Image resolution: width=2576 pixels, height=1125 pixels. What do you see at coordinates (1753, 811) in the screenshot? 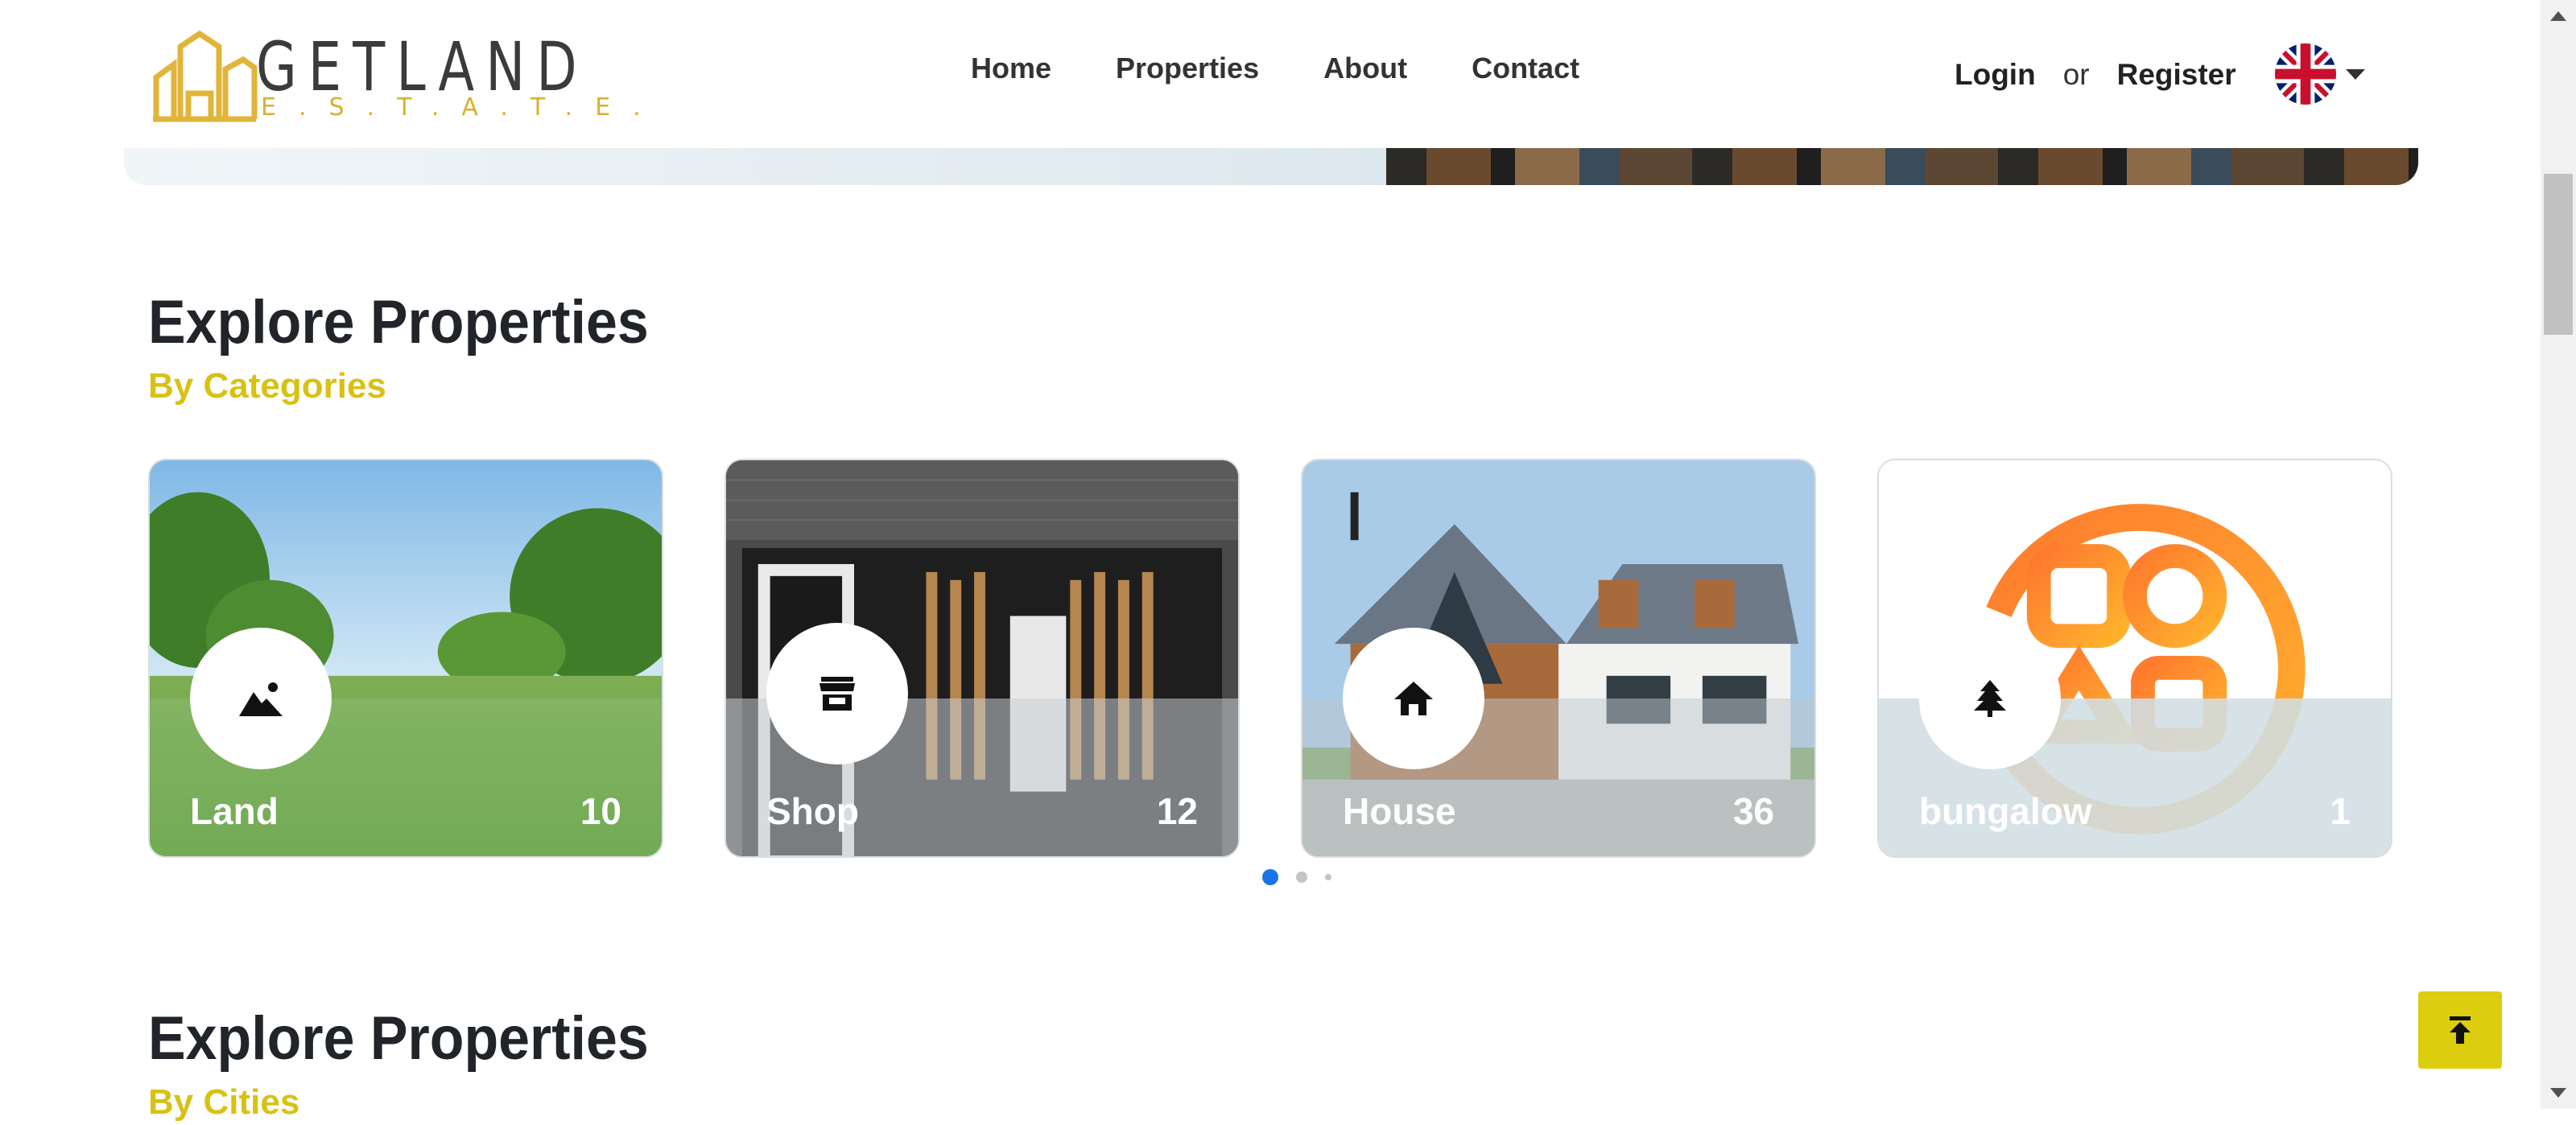
I see `category-count: 36` at bounding box center [1753, 811].